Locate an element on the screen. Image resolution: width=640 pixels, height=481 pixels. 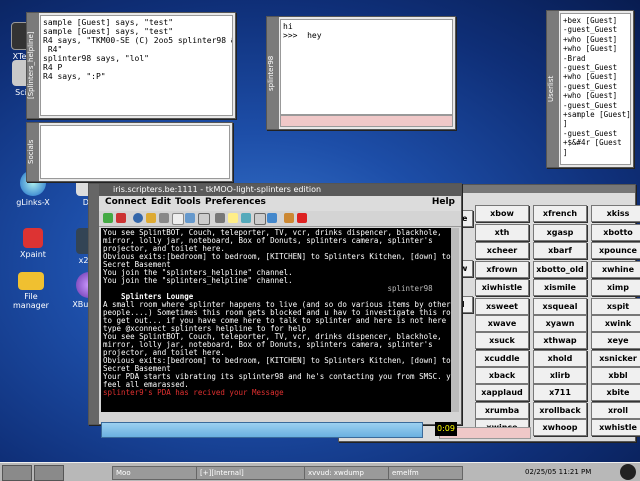
disconnect-icon is located at coordinates (121, 218).